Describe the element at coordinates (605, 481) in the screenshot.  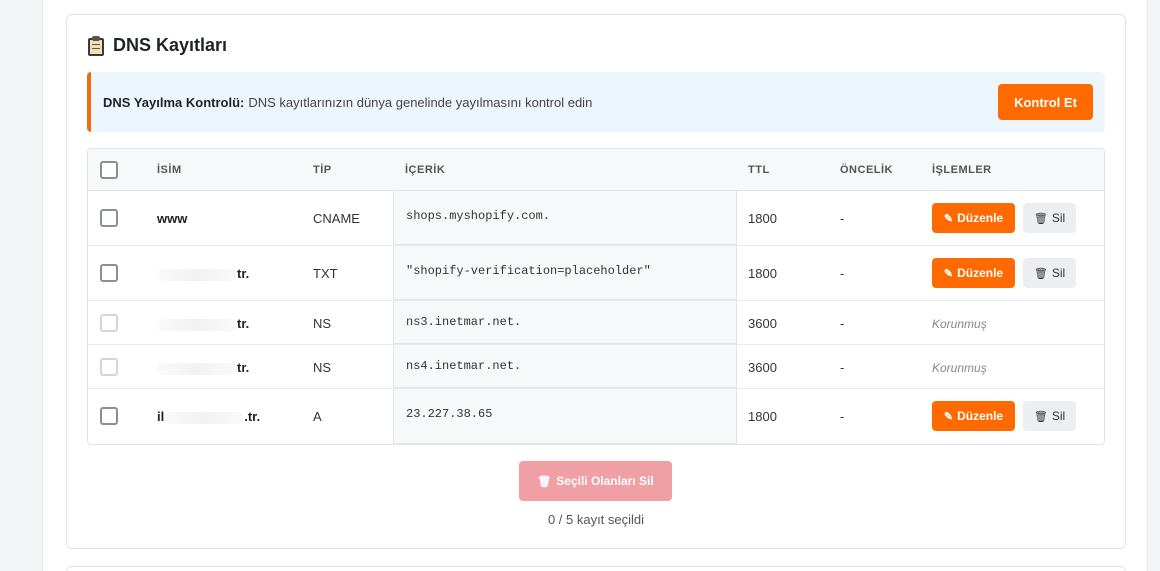
I see `delete-selected-label: Seçili Olanları Sil` at that location.